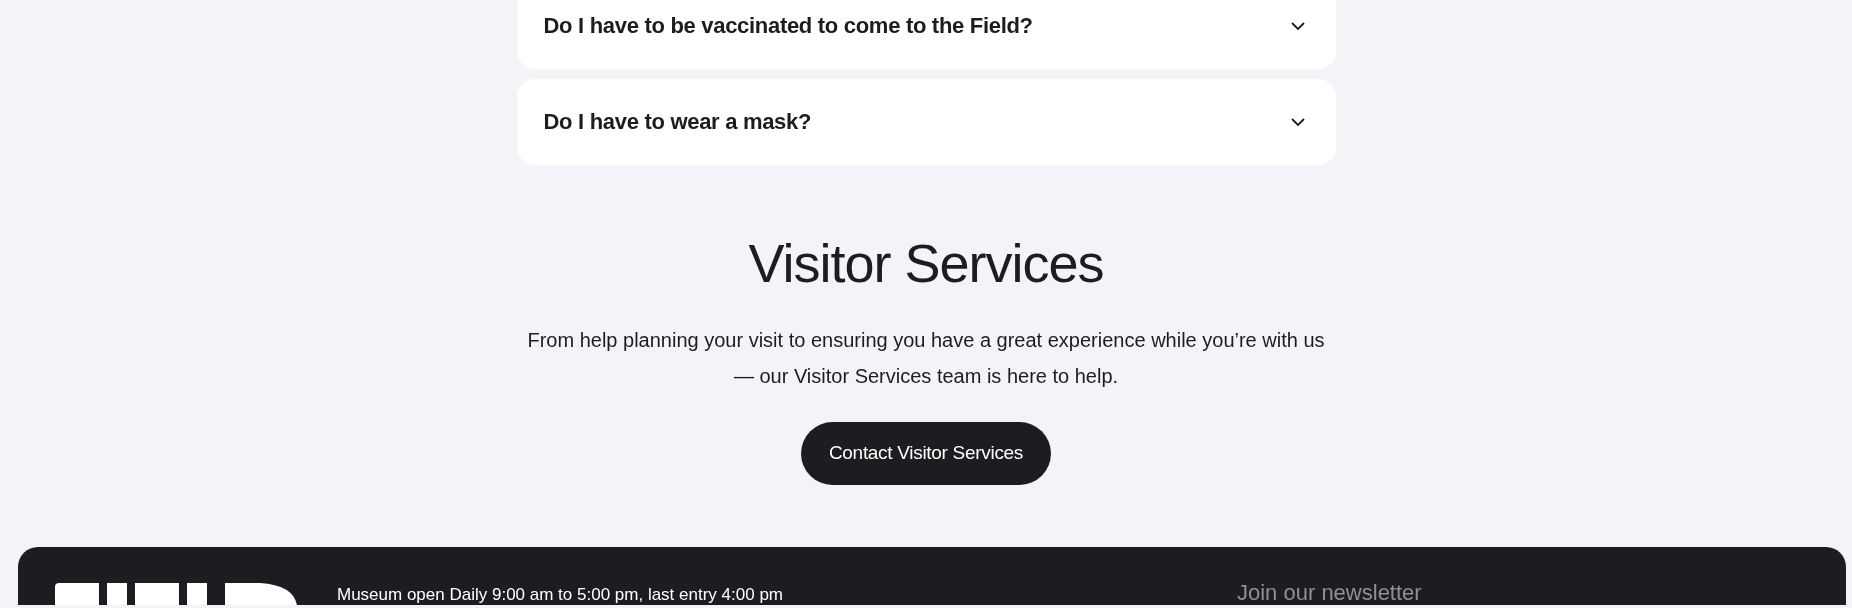  I want to click on contact-button: Contact Visitor Services, so click(926, 453).